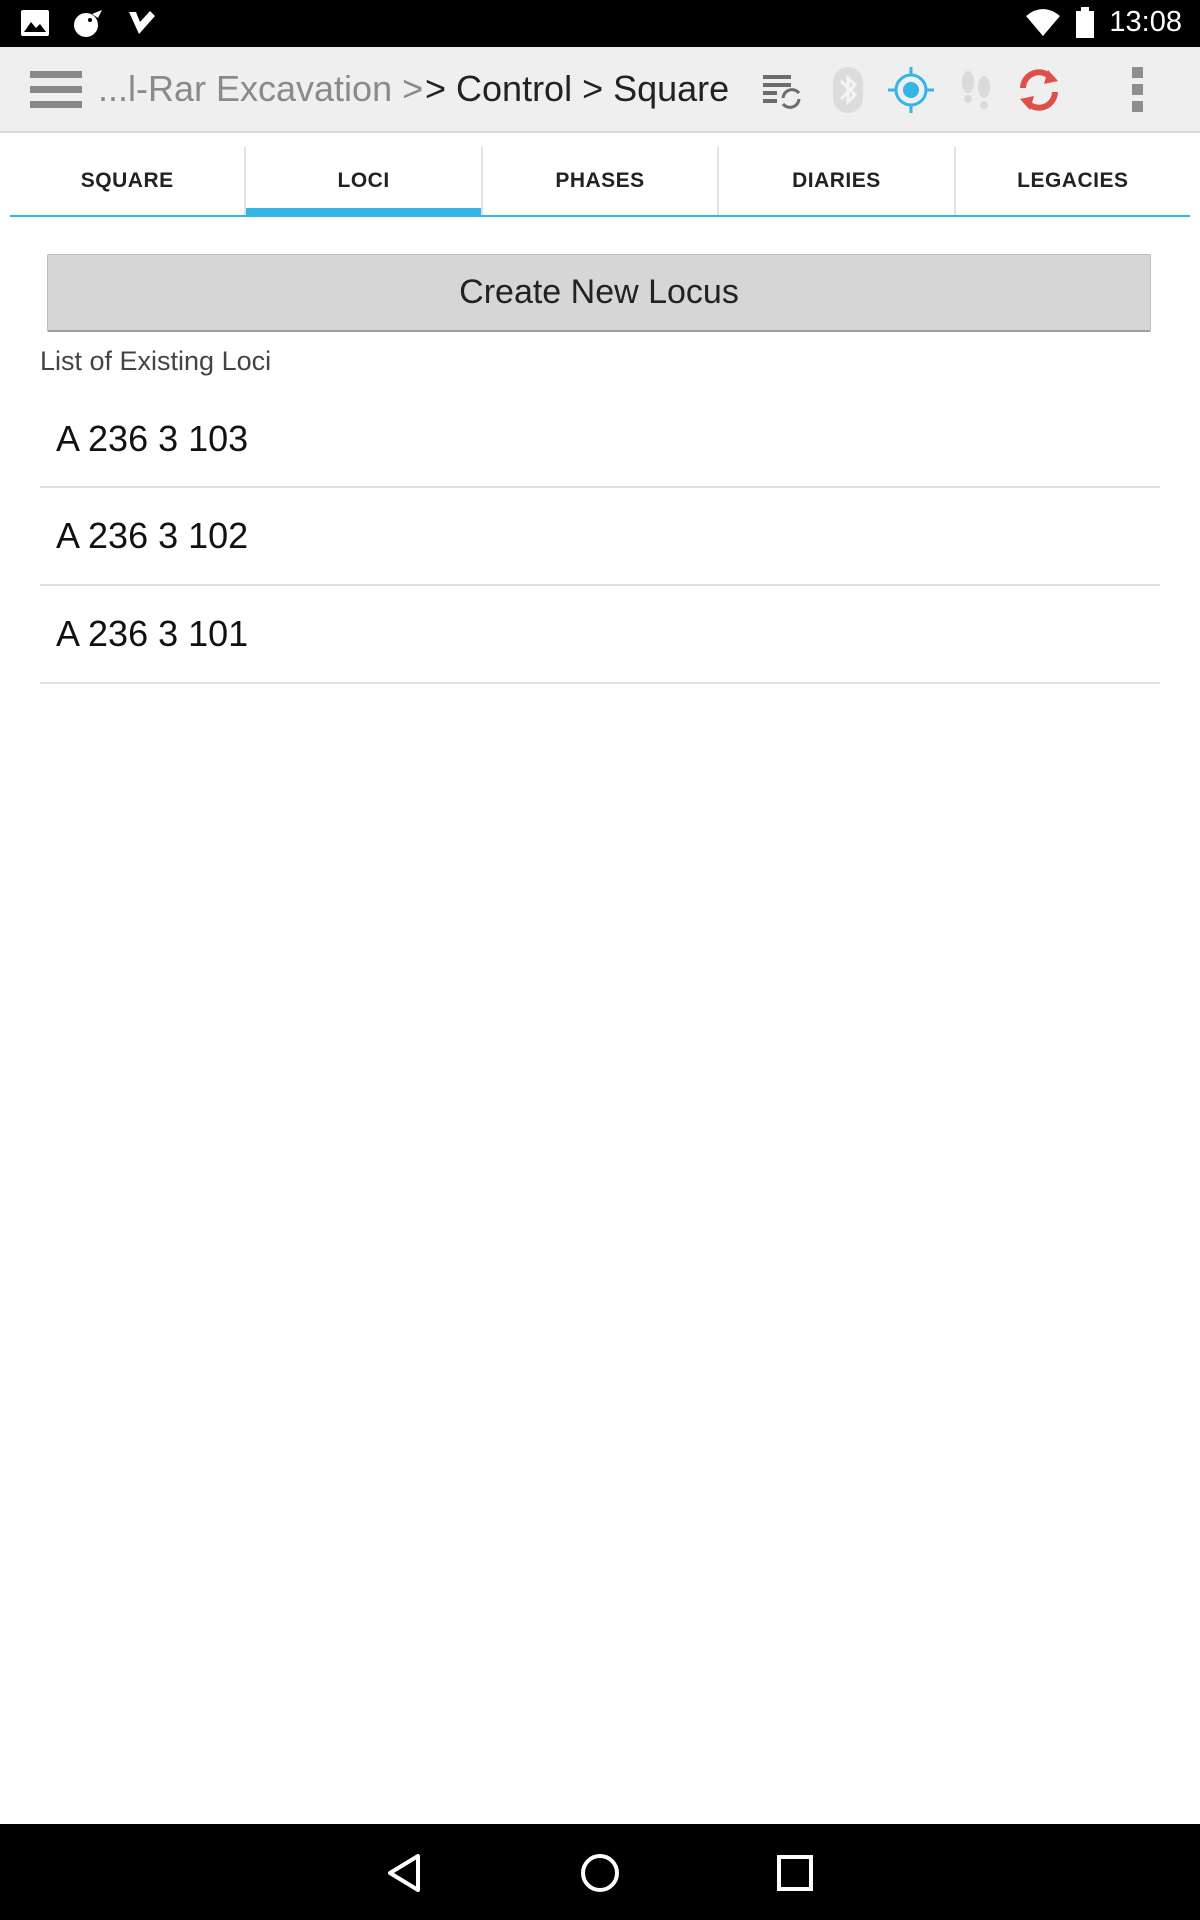 The height and width of the screenshot is (1920, 1200). I want to click on bluetooth-icon, so click(848, 90).